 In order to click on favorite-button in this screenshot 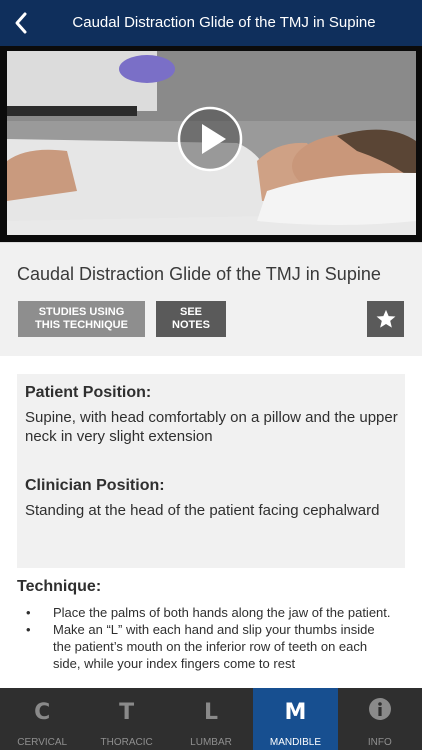, I will do `click(385, 319)`.